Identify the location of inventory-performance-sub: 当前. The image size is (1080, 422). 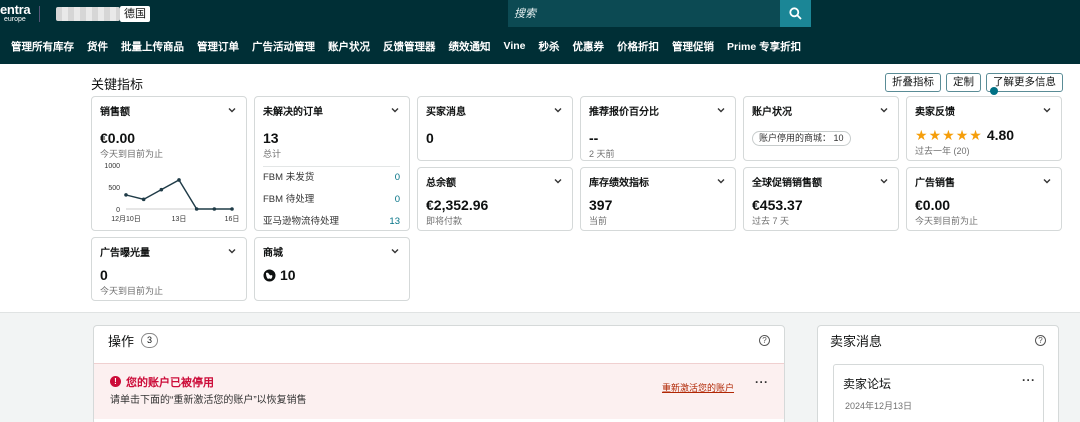
(598, 221).